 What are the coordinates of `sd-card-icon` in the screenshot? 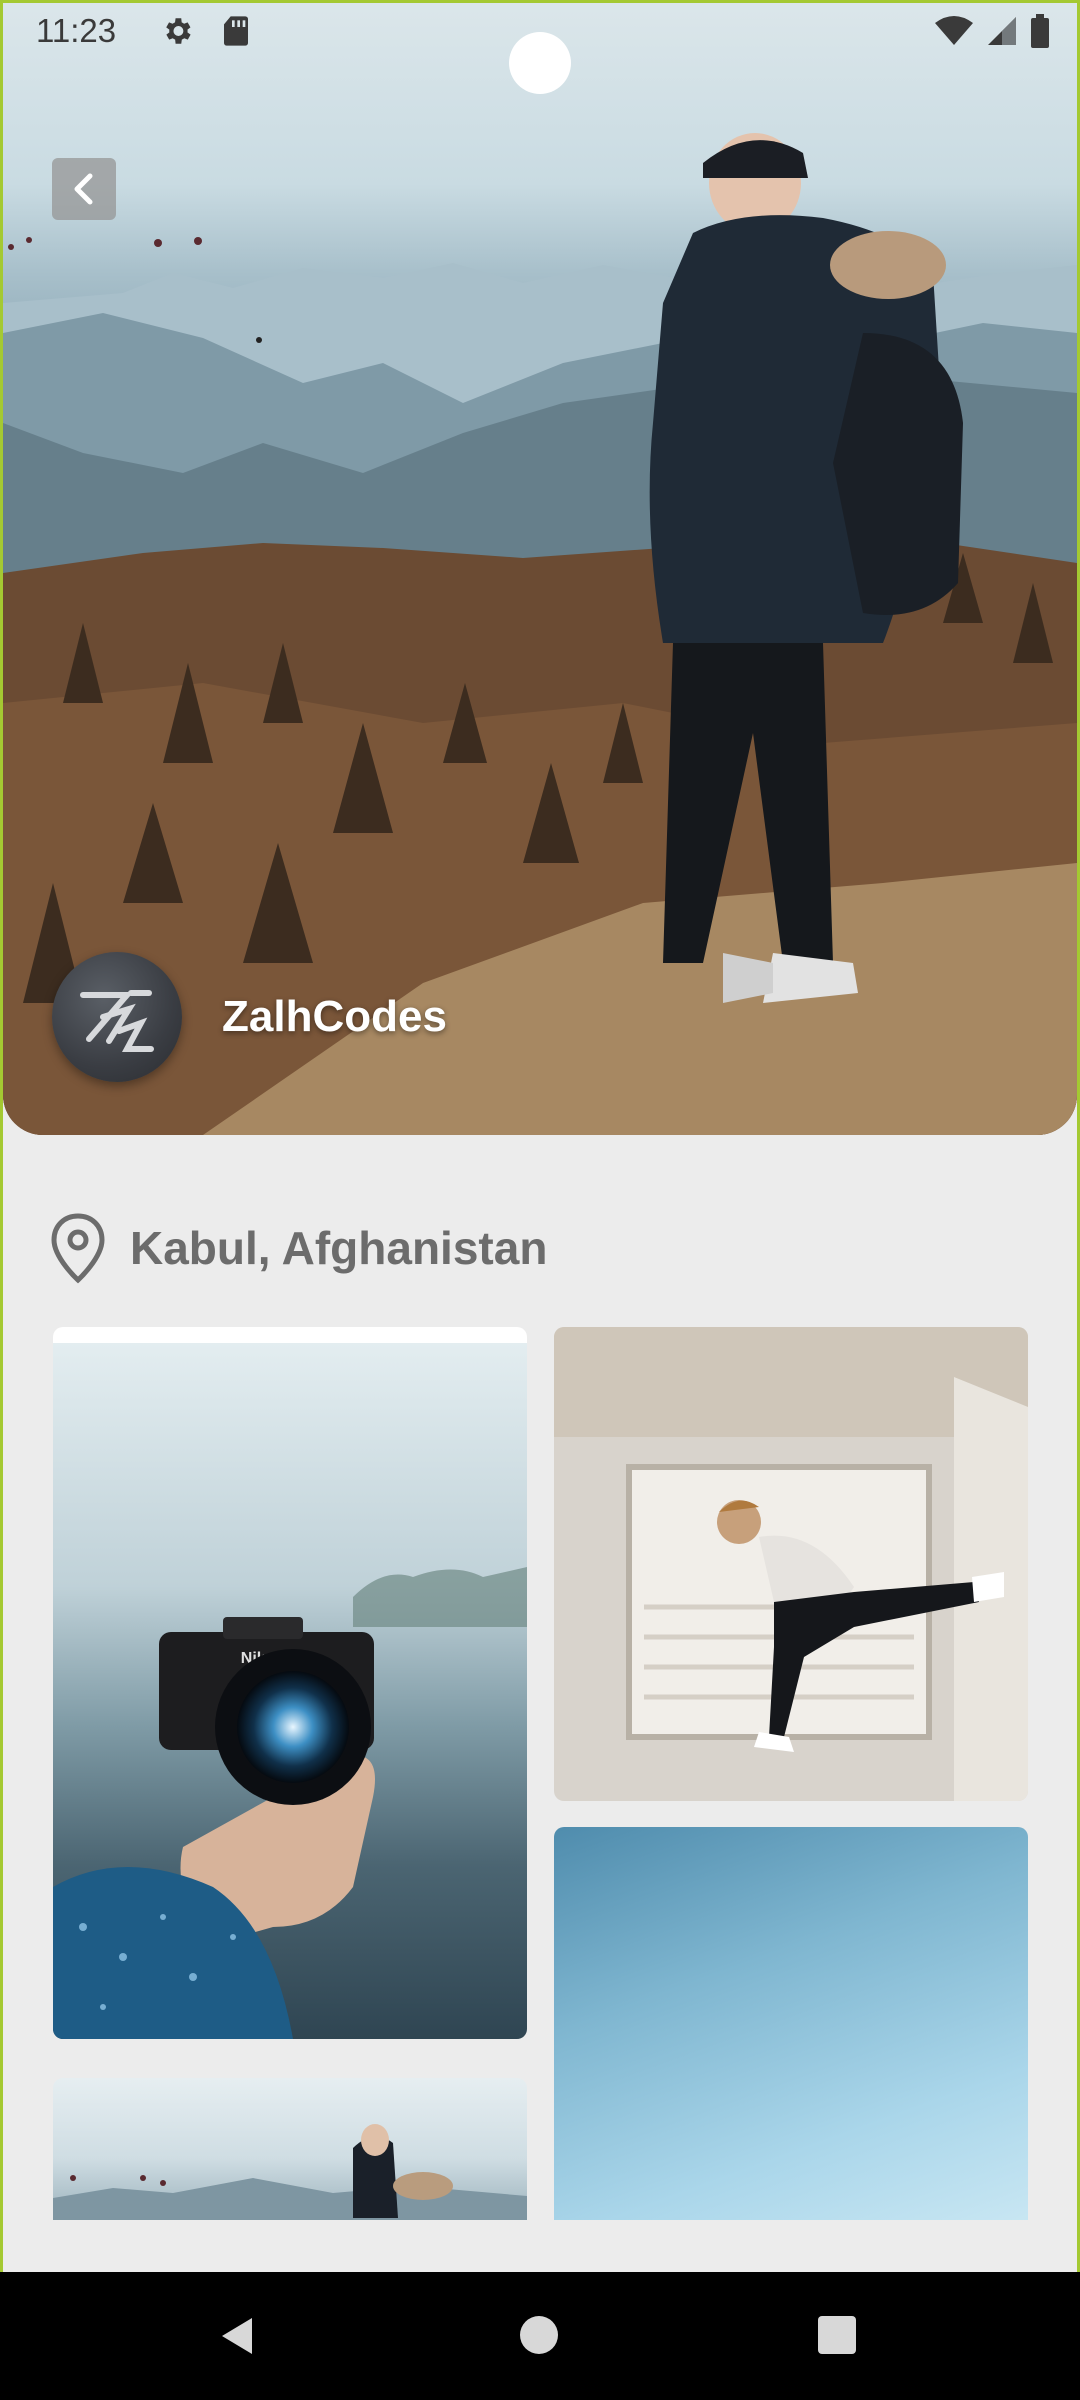 It's located at (236, 31).